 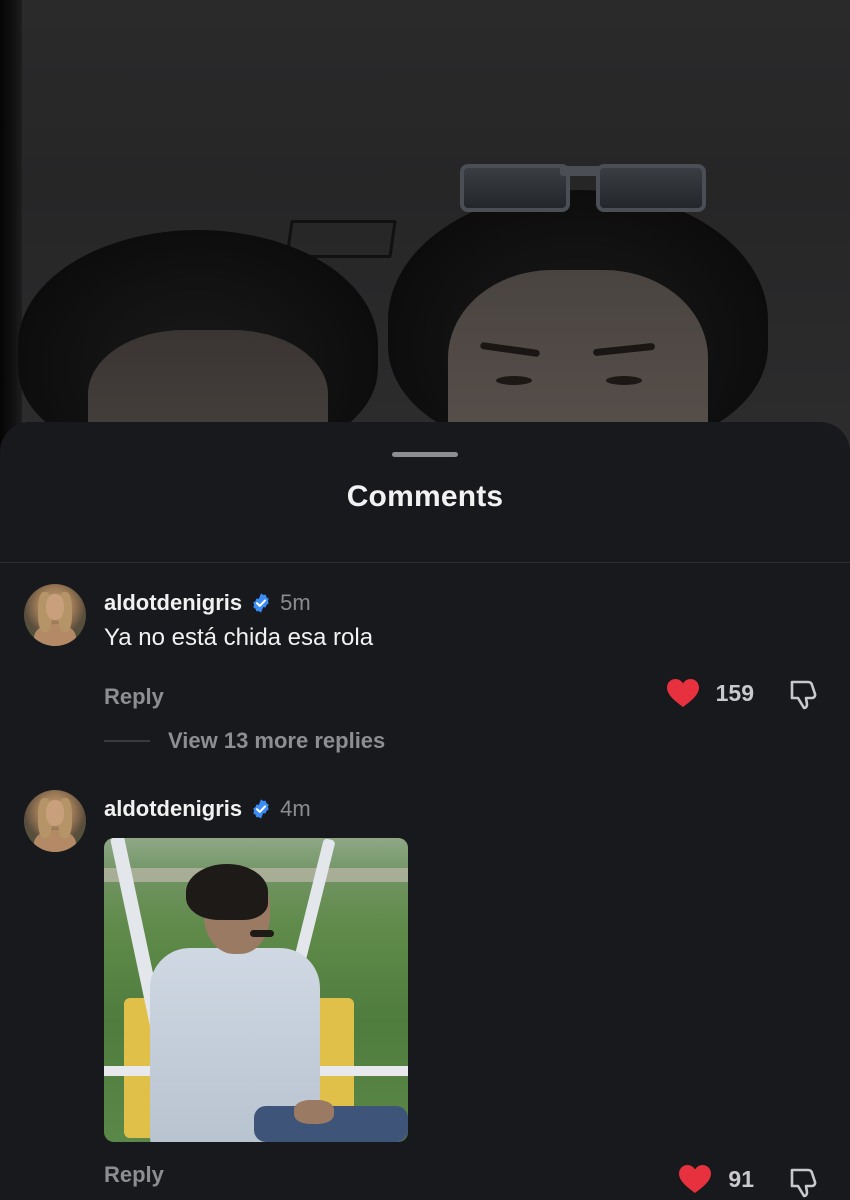 What do you see at coordinates (239, 637) in the screenshot?
I see `comment-text: Ya no está chida esa rola` at bounding box center [239, 637].